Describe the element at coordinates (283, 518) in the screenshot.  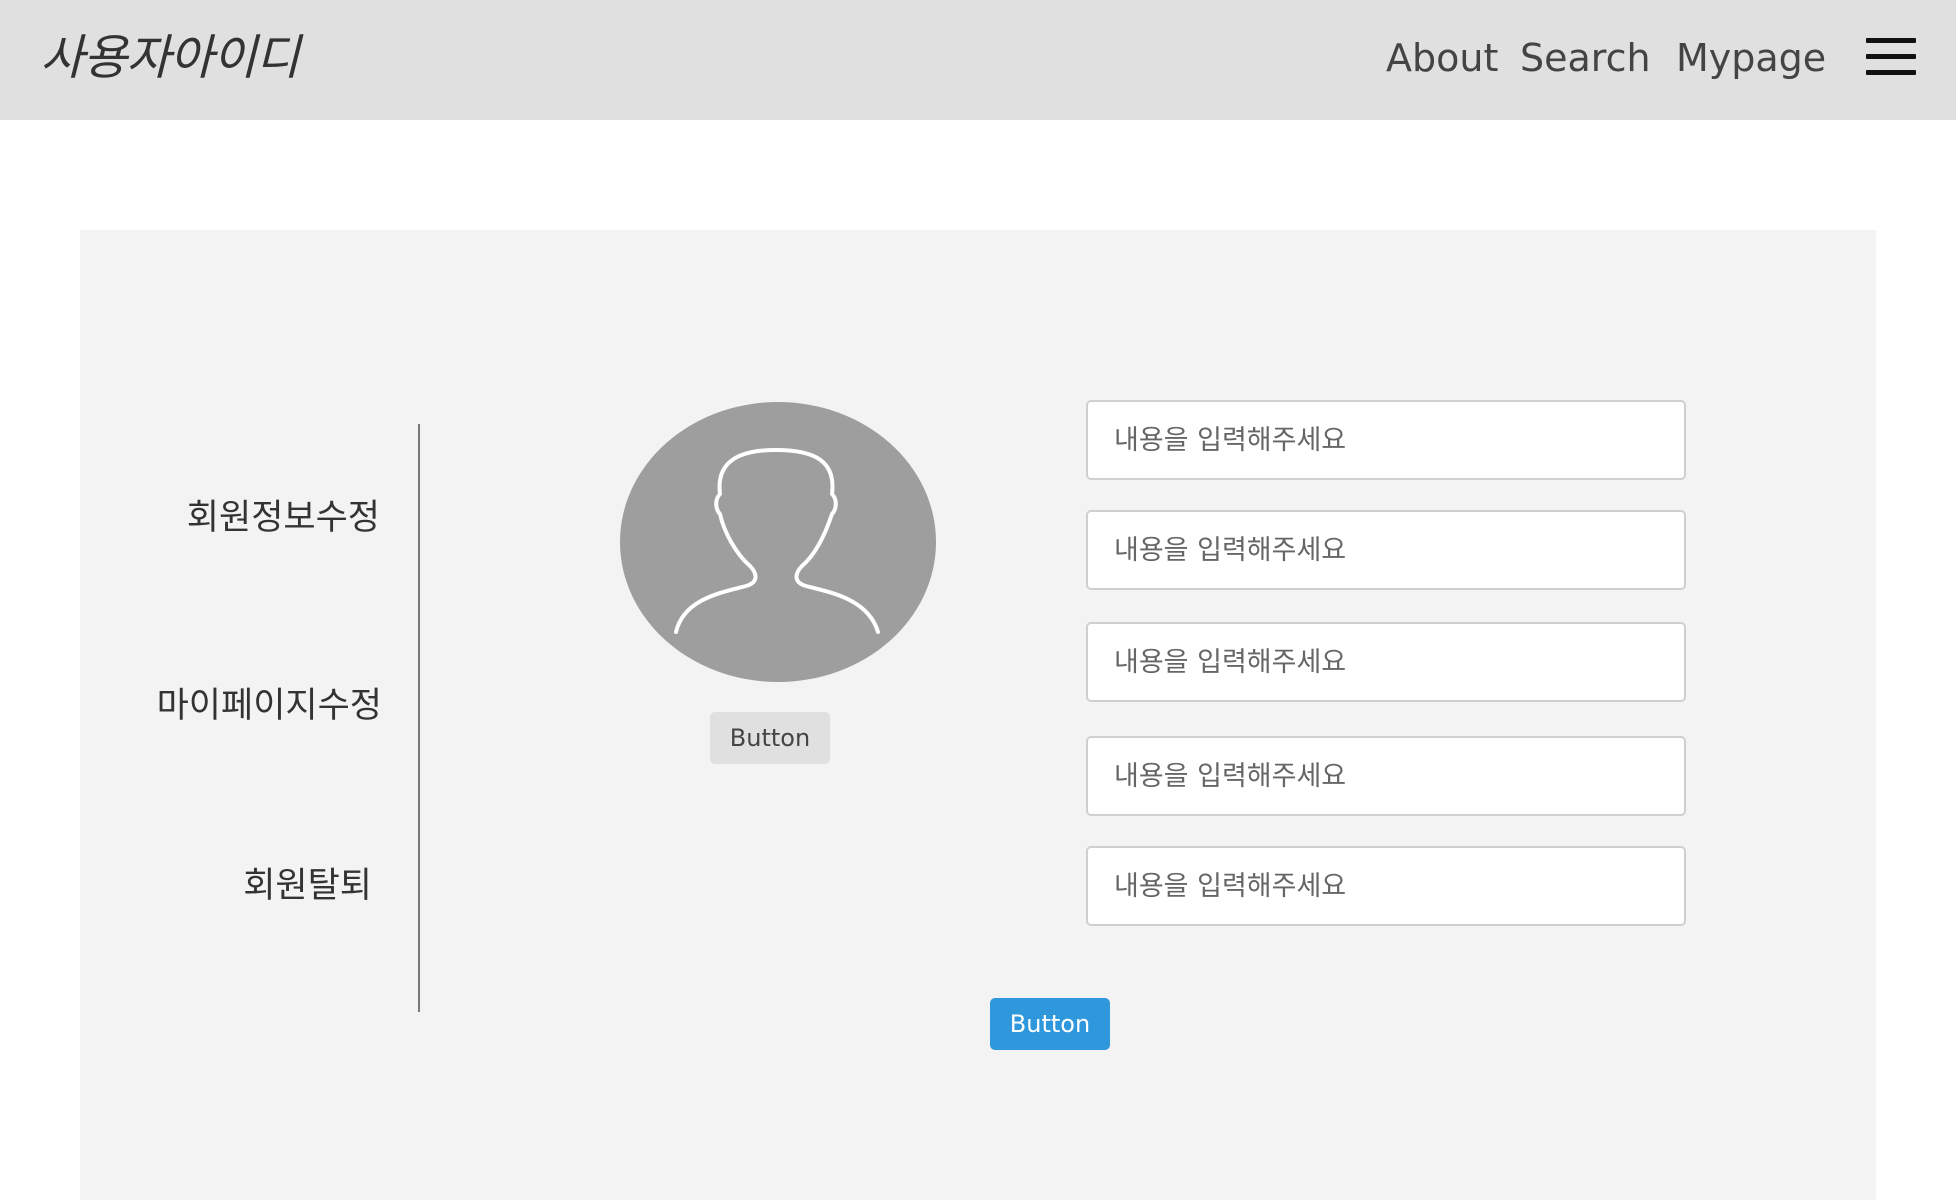
I see `sidebar-item-edit-member-info: 회원정보수정` at that location.